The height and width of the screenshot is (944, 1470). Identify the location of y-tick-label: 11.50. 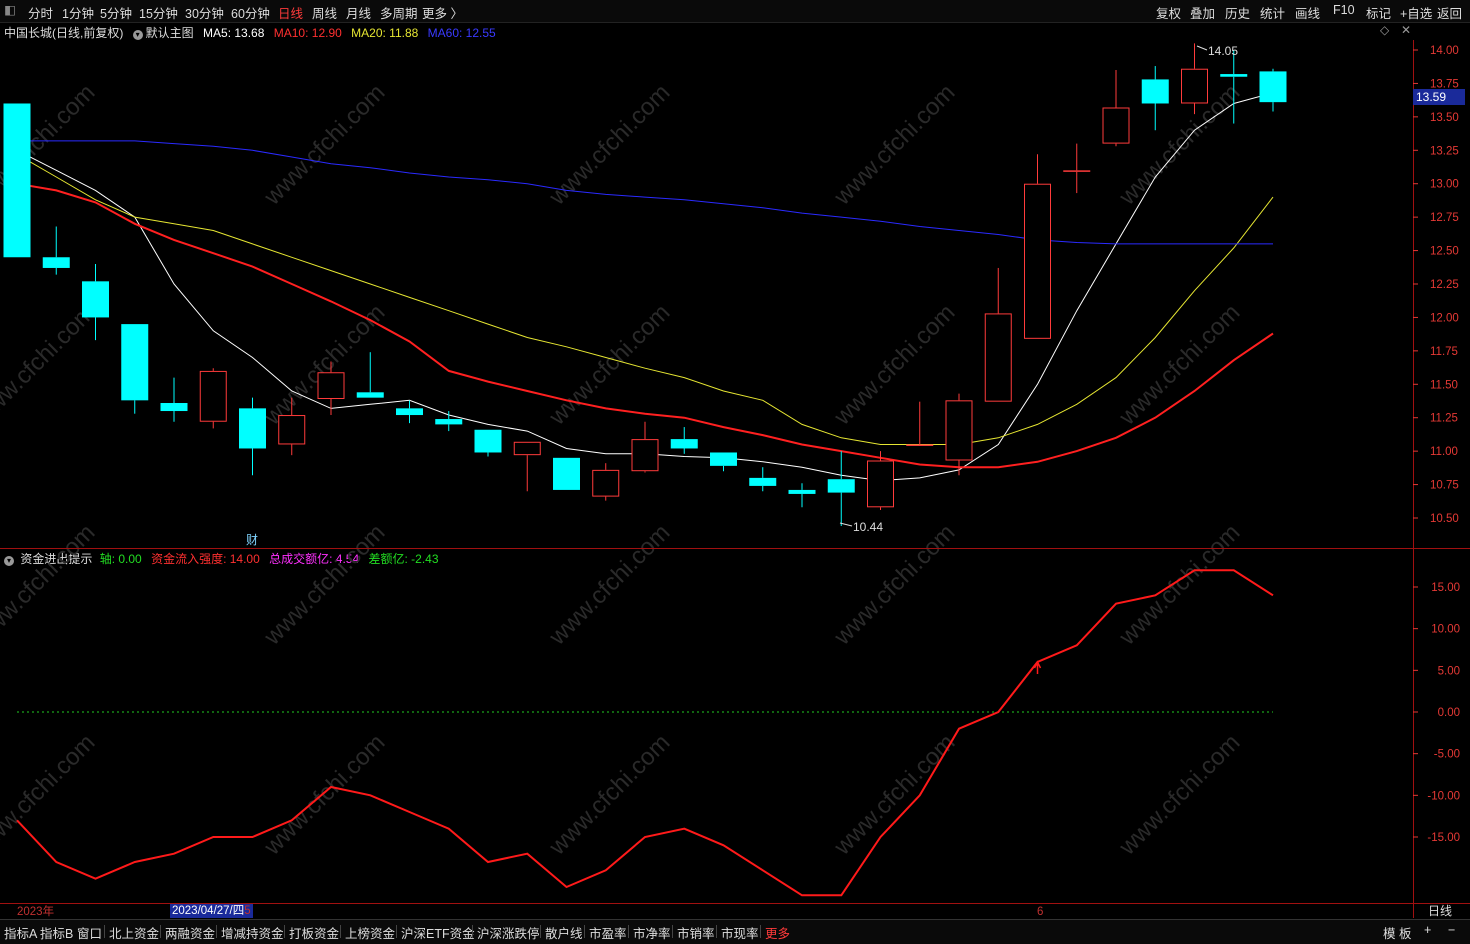
(1444, 385).